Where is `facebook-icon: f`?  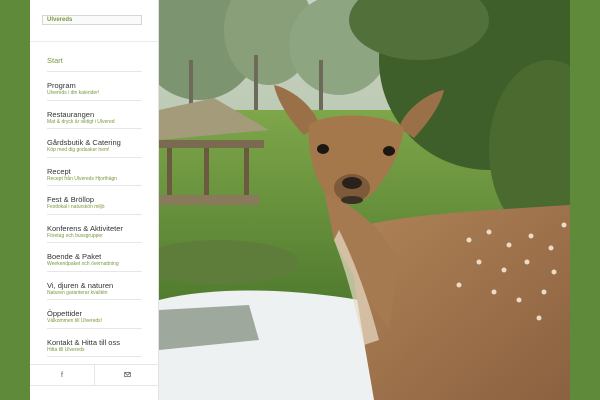
facebook-icon: f is located at coordinates (62, 375).